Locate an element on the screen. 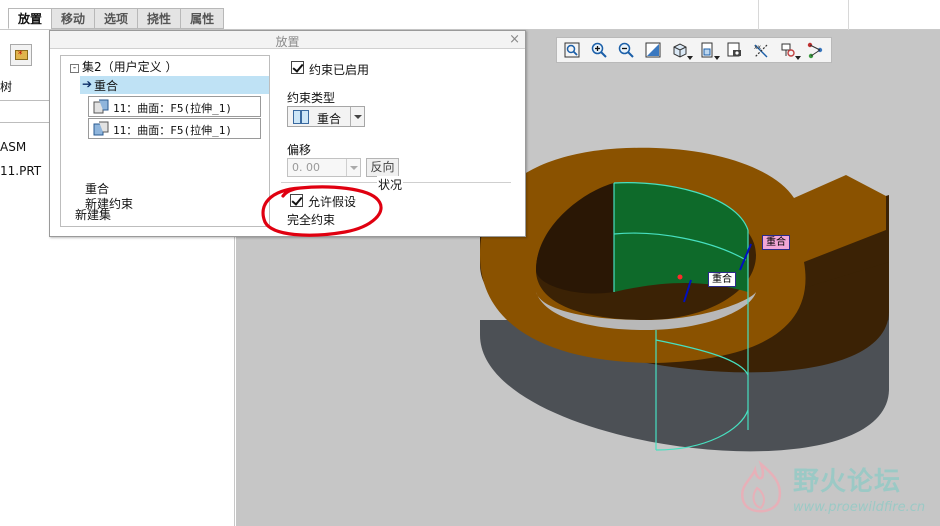 This screenshot has width=940, height=526. arrow-right-icon: ➔ is located at coordinates (87, 84).